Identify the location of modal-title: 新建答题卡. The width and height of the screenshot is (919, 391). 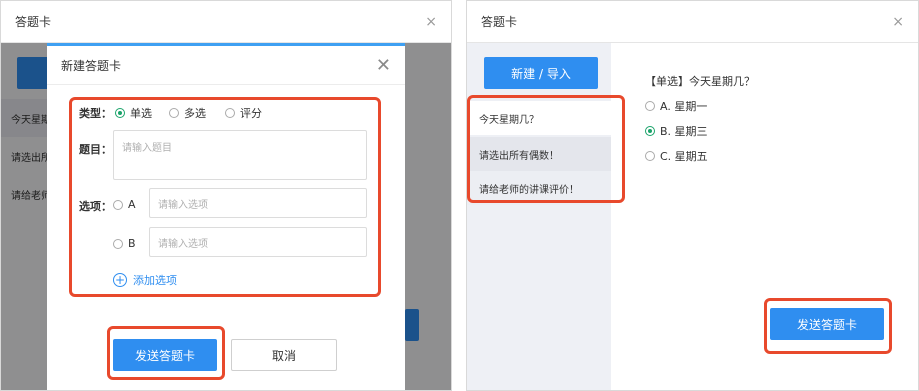
(91, 65).